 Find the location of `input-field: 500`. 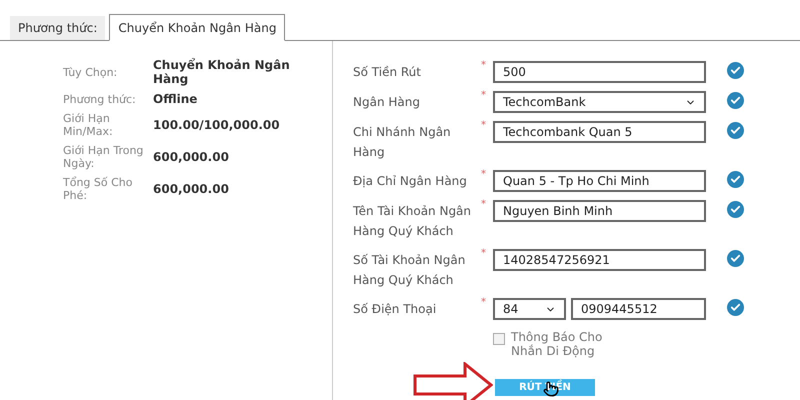

input-field: 500 is located at coordinates (599, 72).